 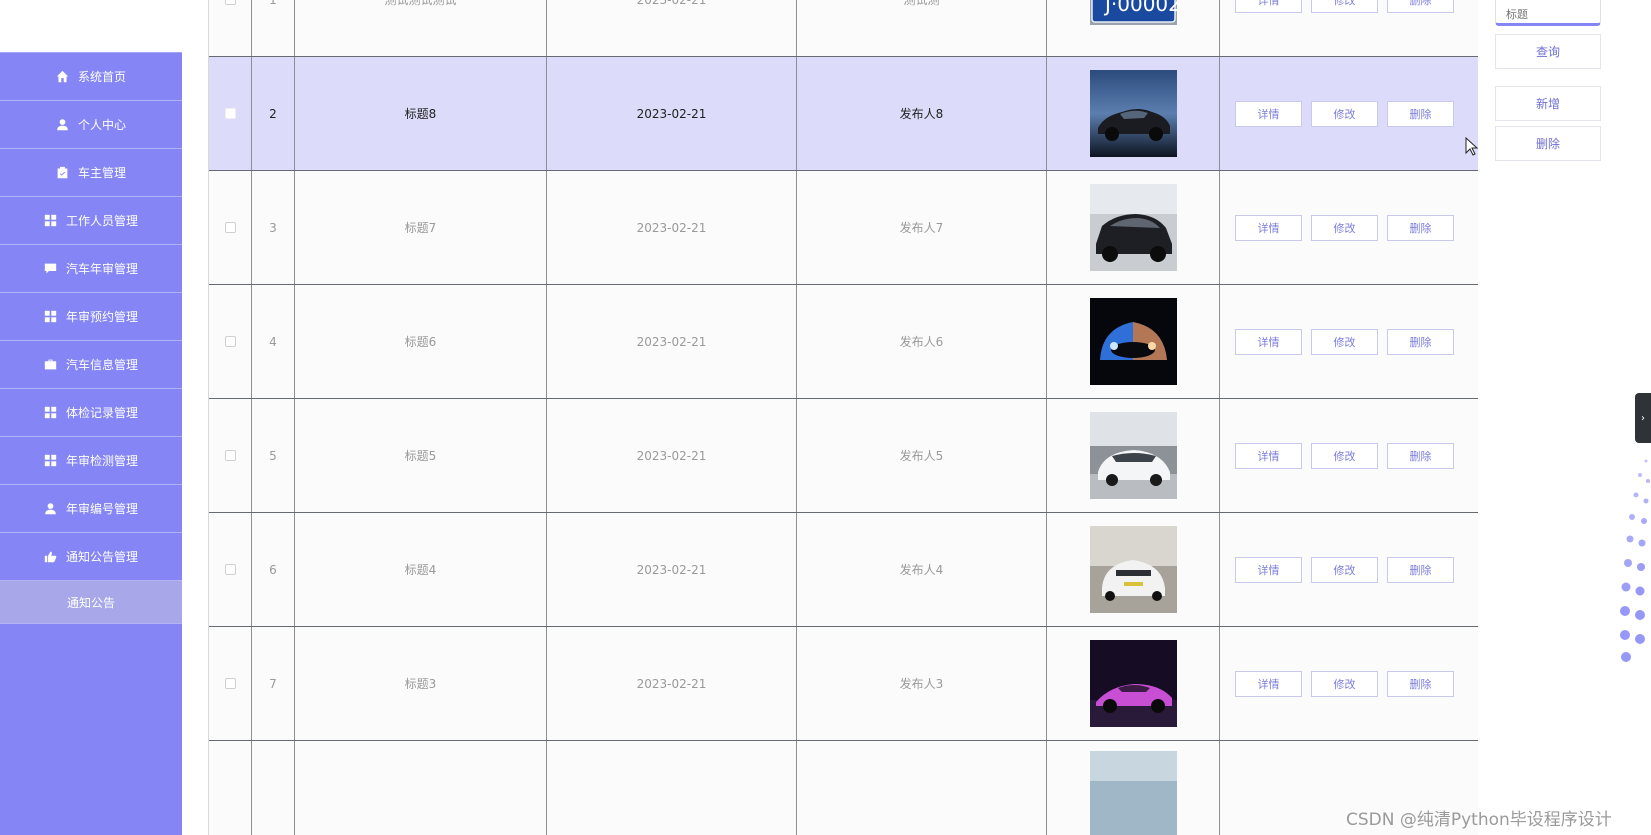 What do you see at coordinates (50, 556) in the screenshot?
I see `thumbs-up-icon` at bounding box center [50, 556].